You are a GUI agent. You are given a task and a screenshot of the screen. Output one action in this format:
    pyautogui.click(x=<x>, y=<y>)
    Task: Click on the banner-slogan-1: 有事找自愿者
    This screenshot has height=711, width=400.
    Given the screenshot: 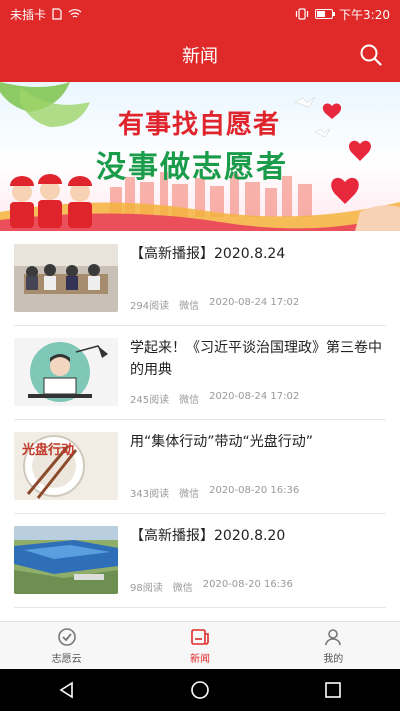 What is the action you would take?
    pyautogui.click(x=199, y=125)
    